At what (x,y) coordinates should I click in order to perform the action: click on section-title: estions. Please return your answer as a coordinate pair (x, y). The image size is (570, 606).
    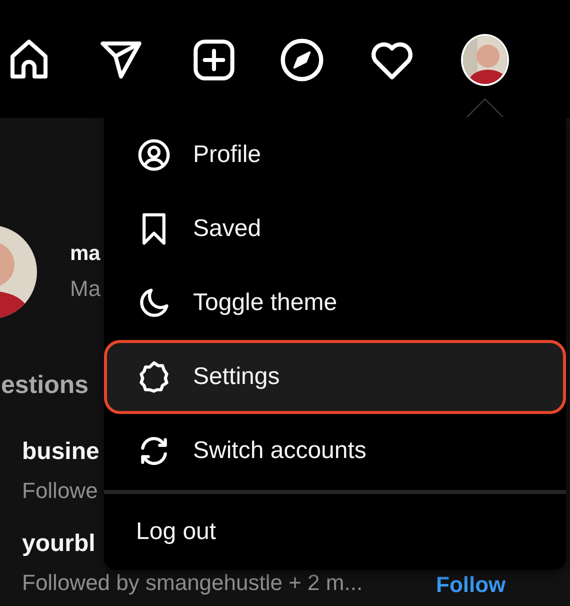
    Looking at the image, I should click on (45, 385).